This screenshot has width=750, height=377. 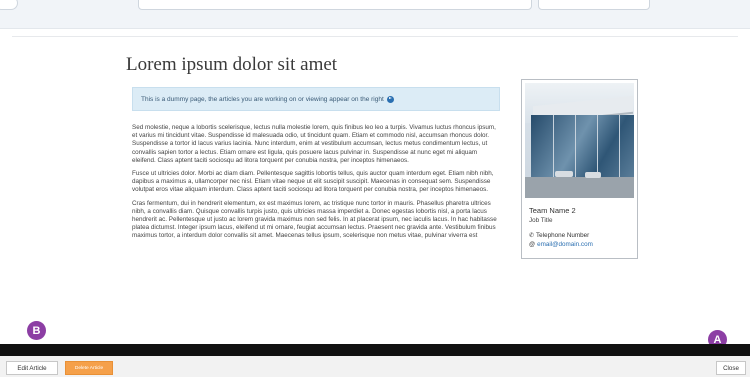 What do you see at coordinates (541, 220) in the screenshot?
I see `job-title: Job Title` at bounding box center [541, 220].